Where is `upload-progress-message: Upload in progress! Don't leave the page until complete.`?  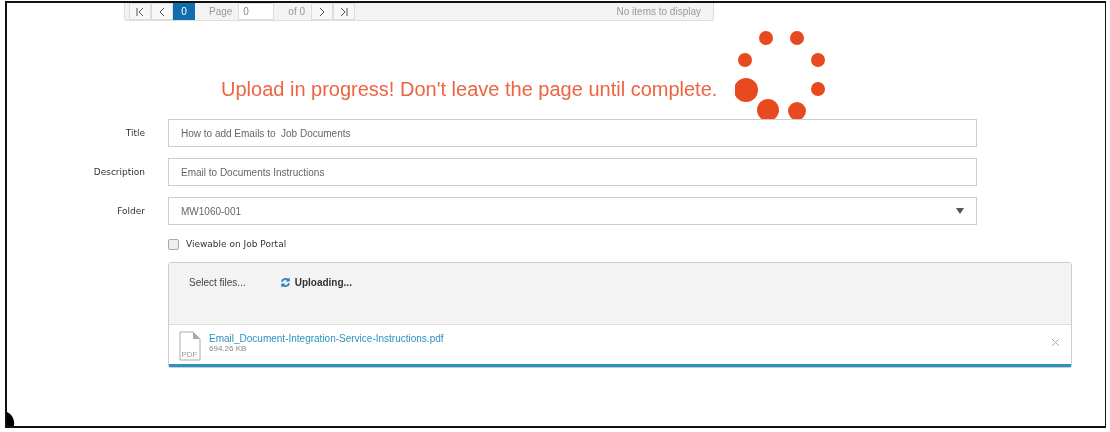
upload-progress-message: Upload in progress! Don't leave the page until complete. is located at coordinates (469, 89).